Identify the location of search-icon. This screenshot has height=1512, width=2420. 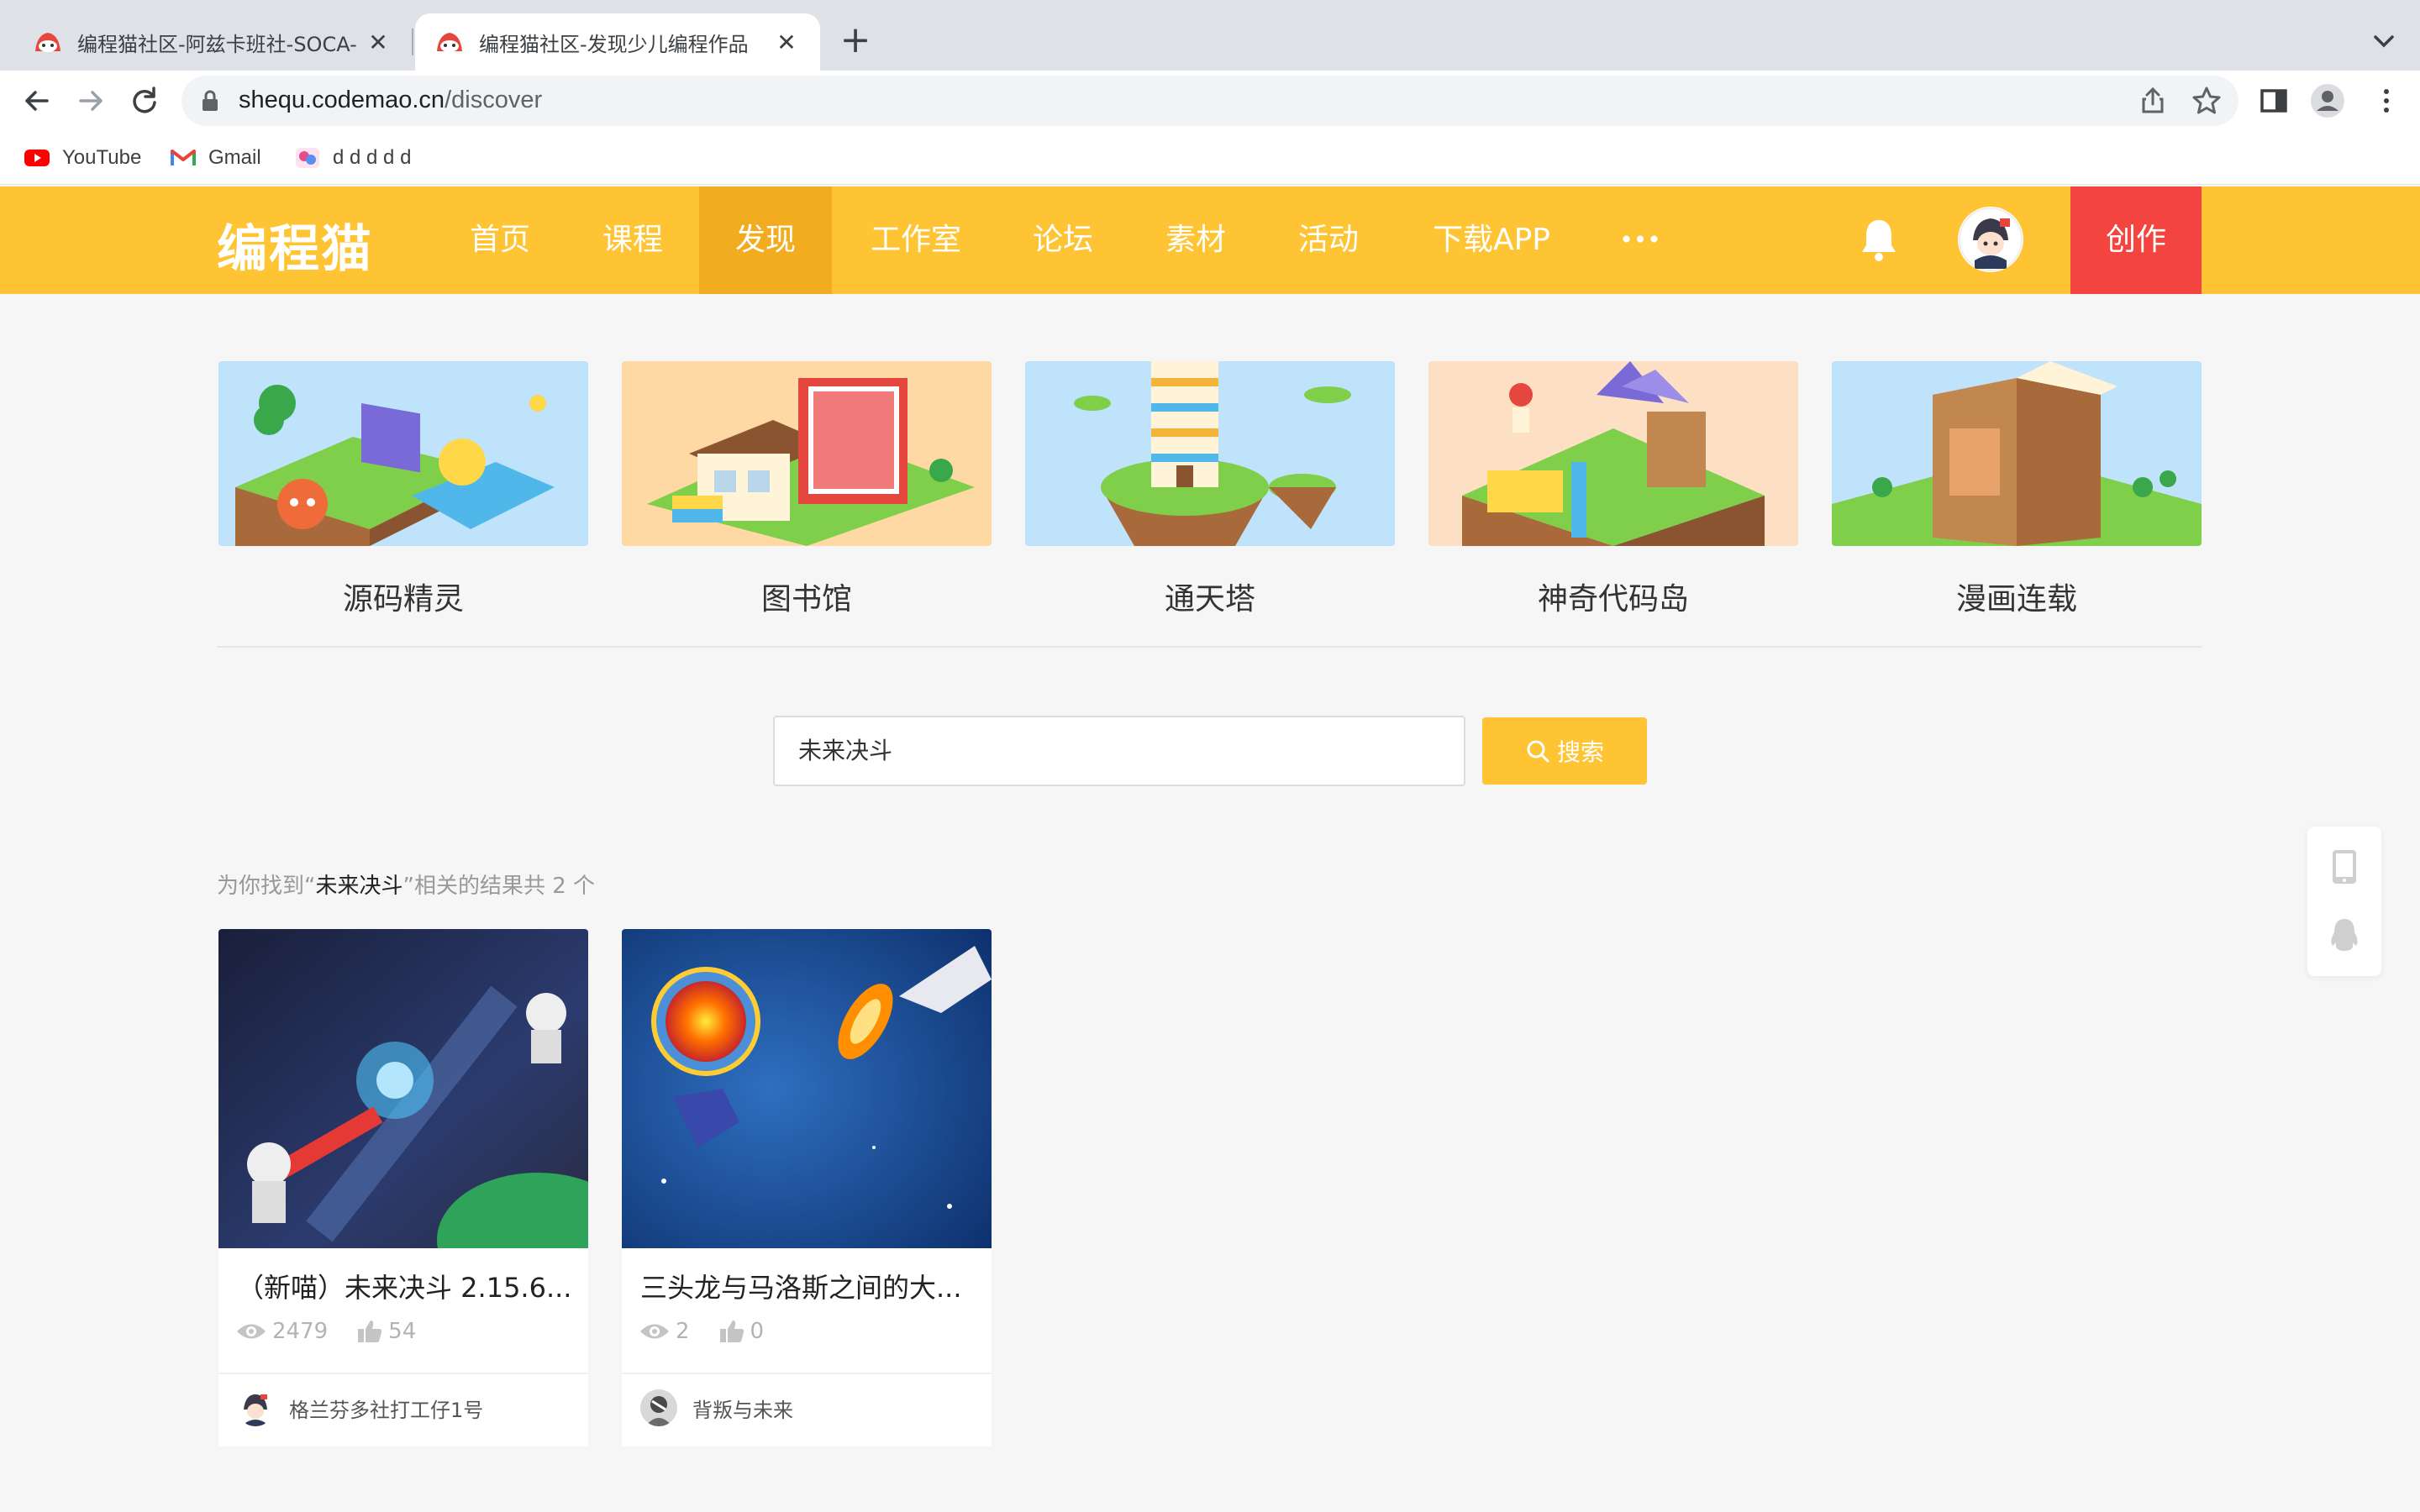
(1538, 751).